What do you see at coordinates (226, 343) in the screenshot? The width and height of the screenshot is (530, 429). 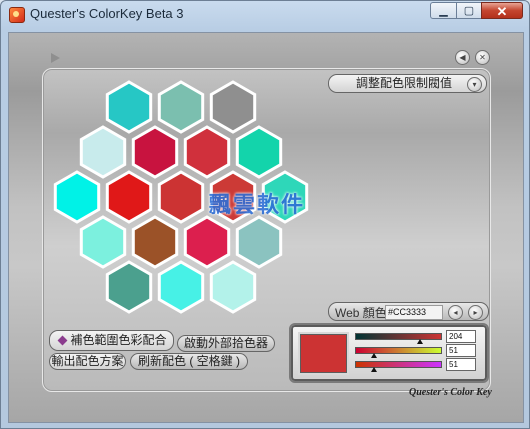 I see `external-picker-button: 啟動外部拾色器` at bounding box center [226, 343].